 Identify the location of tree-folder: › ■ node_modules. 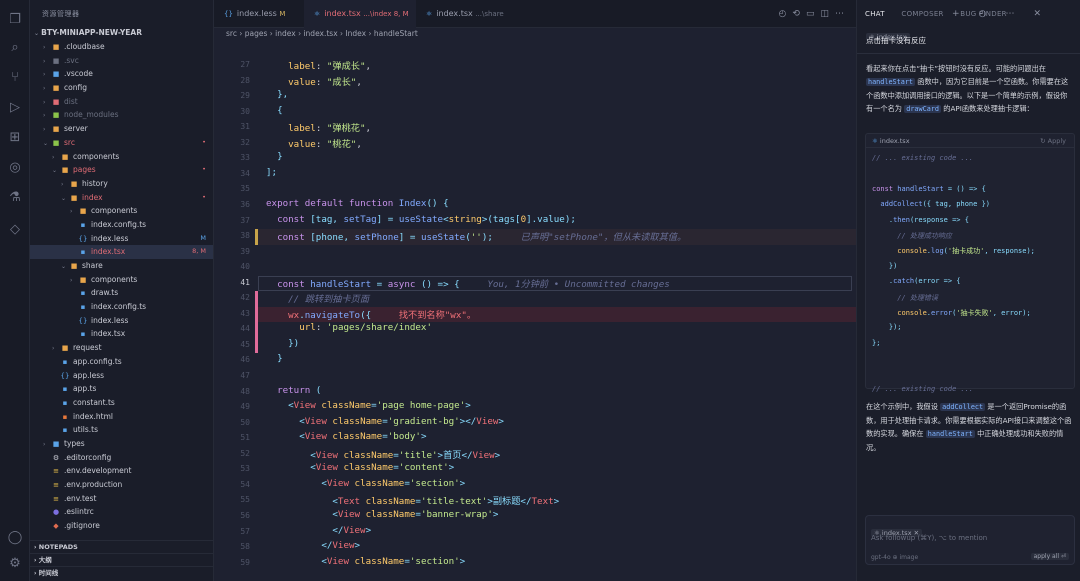
(121, 115).